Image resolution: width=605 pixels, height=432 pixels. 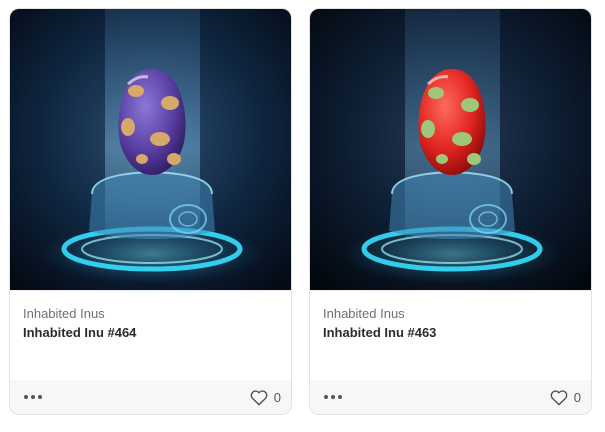 What do you see at coordinates (79, 332) in the screenshot?
I see `token-name: Inhabited Inu #464` at bounding box center [79, 332].